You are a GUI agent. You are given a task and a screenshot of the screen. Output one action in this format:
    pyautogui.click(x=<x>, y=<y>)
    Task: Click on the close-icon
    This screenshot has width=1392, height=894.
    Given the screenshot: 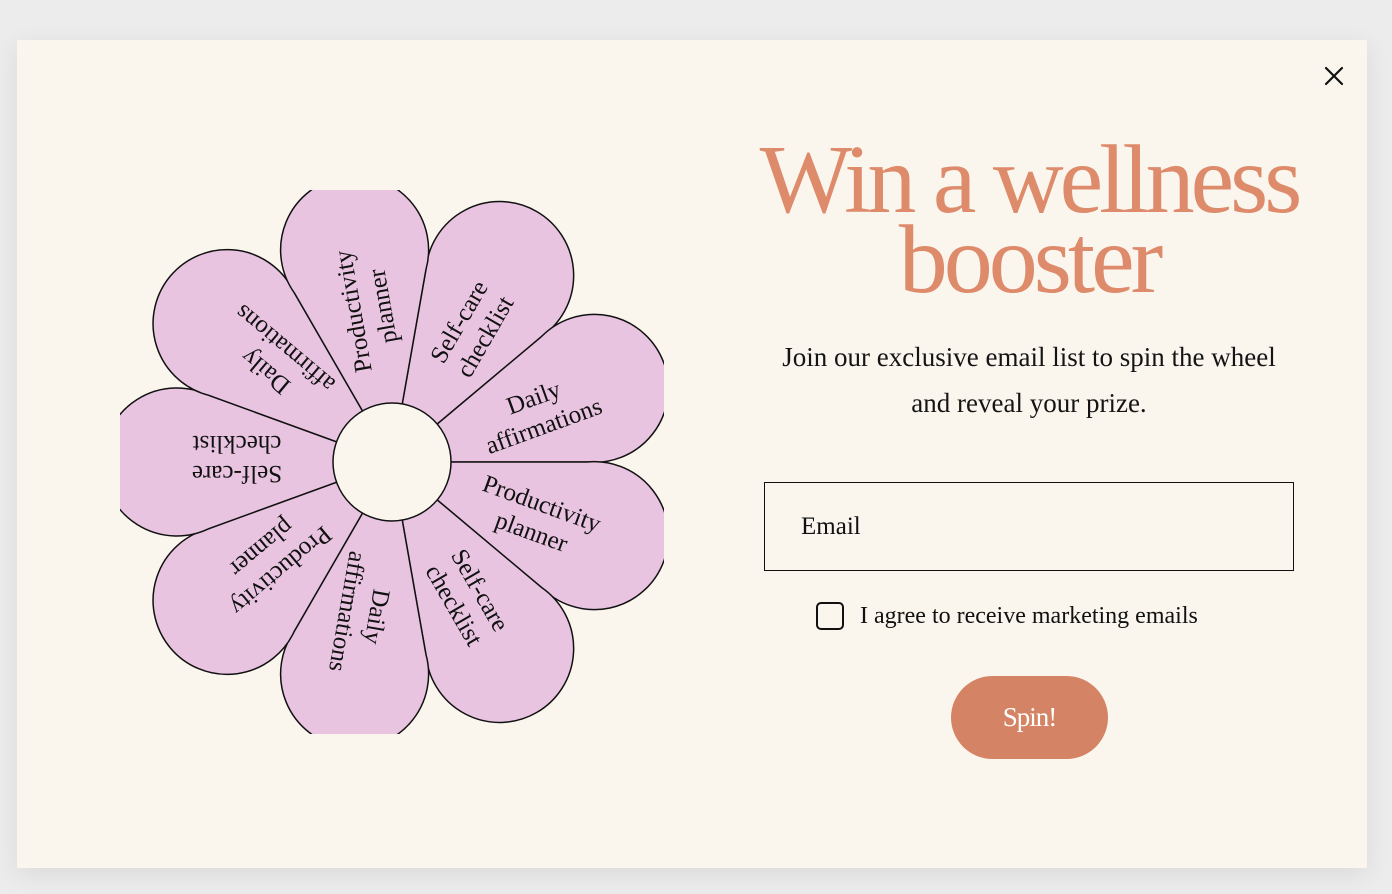 What is the action you would take?
    pyautogui.click(x=1334, y=76)
    